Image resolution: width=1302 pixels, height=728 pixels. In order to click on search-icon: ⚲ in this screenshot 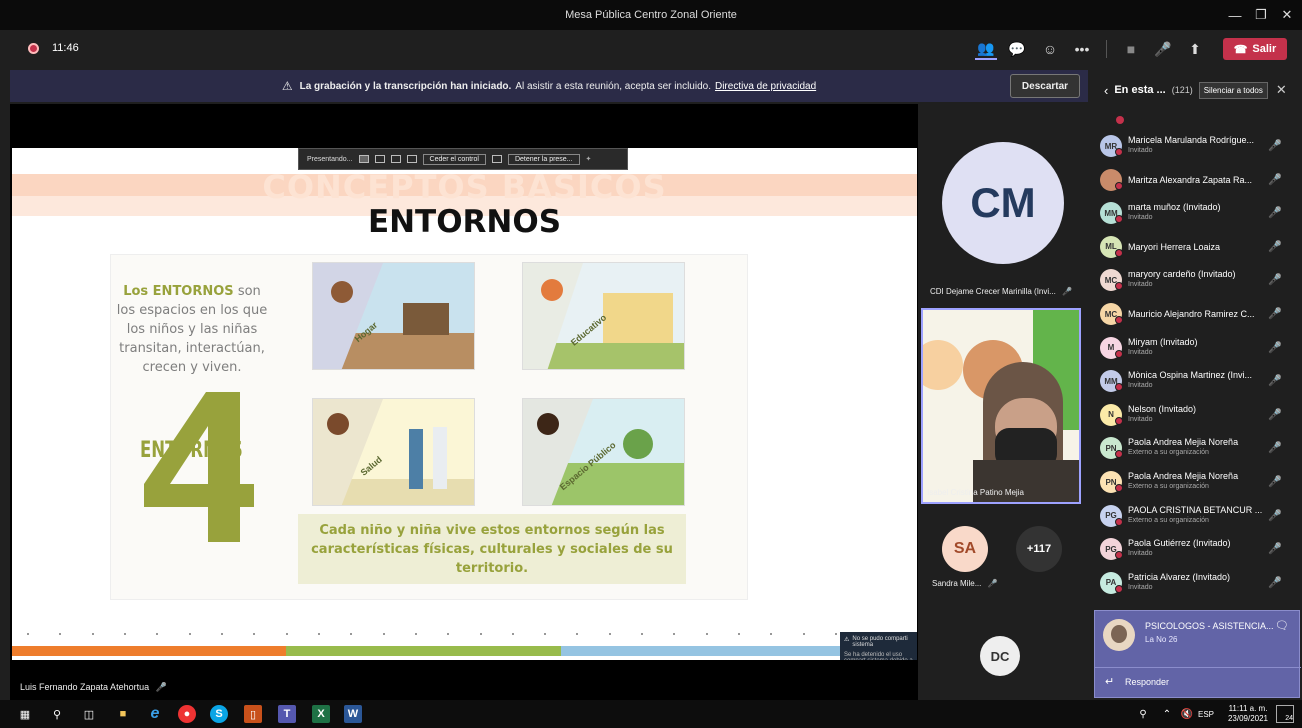, I will do `click(57, 714)`.